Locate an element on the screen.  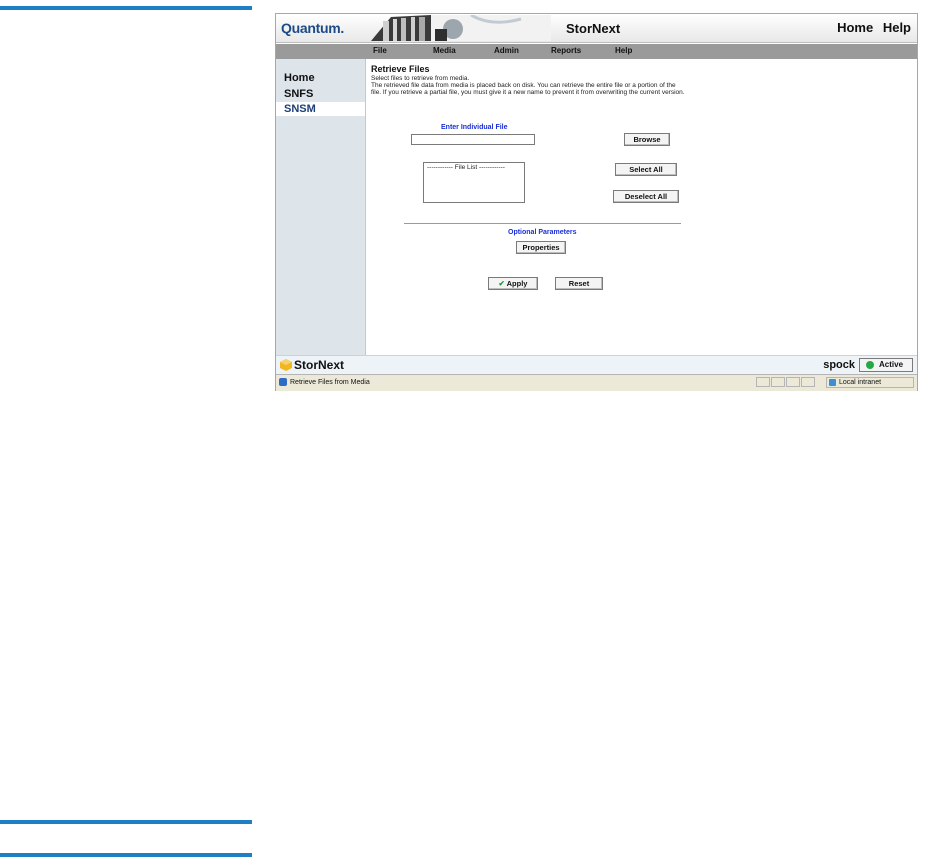
security-zone: Local intranet is located at coordinates (870, 382).